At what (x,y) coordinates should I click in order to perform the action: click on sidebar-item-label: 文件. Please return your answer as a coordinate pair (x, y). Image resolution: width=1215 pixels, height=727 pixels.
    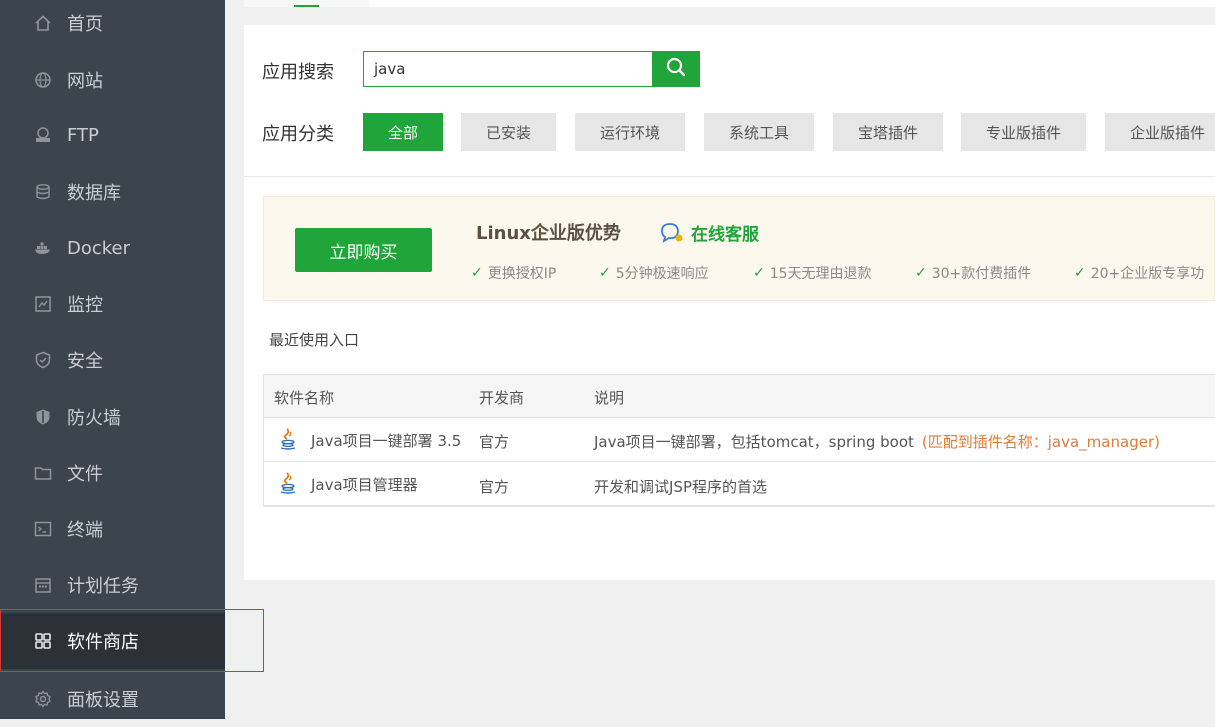
    Looking at the image, I should click on (85, 474).